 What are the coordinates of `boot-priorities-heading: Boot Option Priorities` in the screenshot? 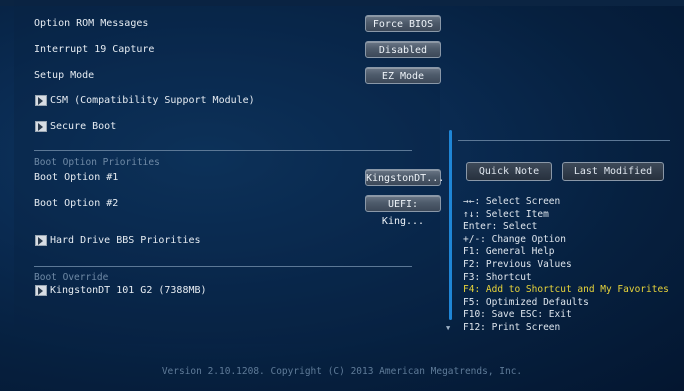 It's located at (97, 162).